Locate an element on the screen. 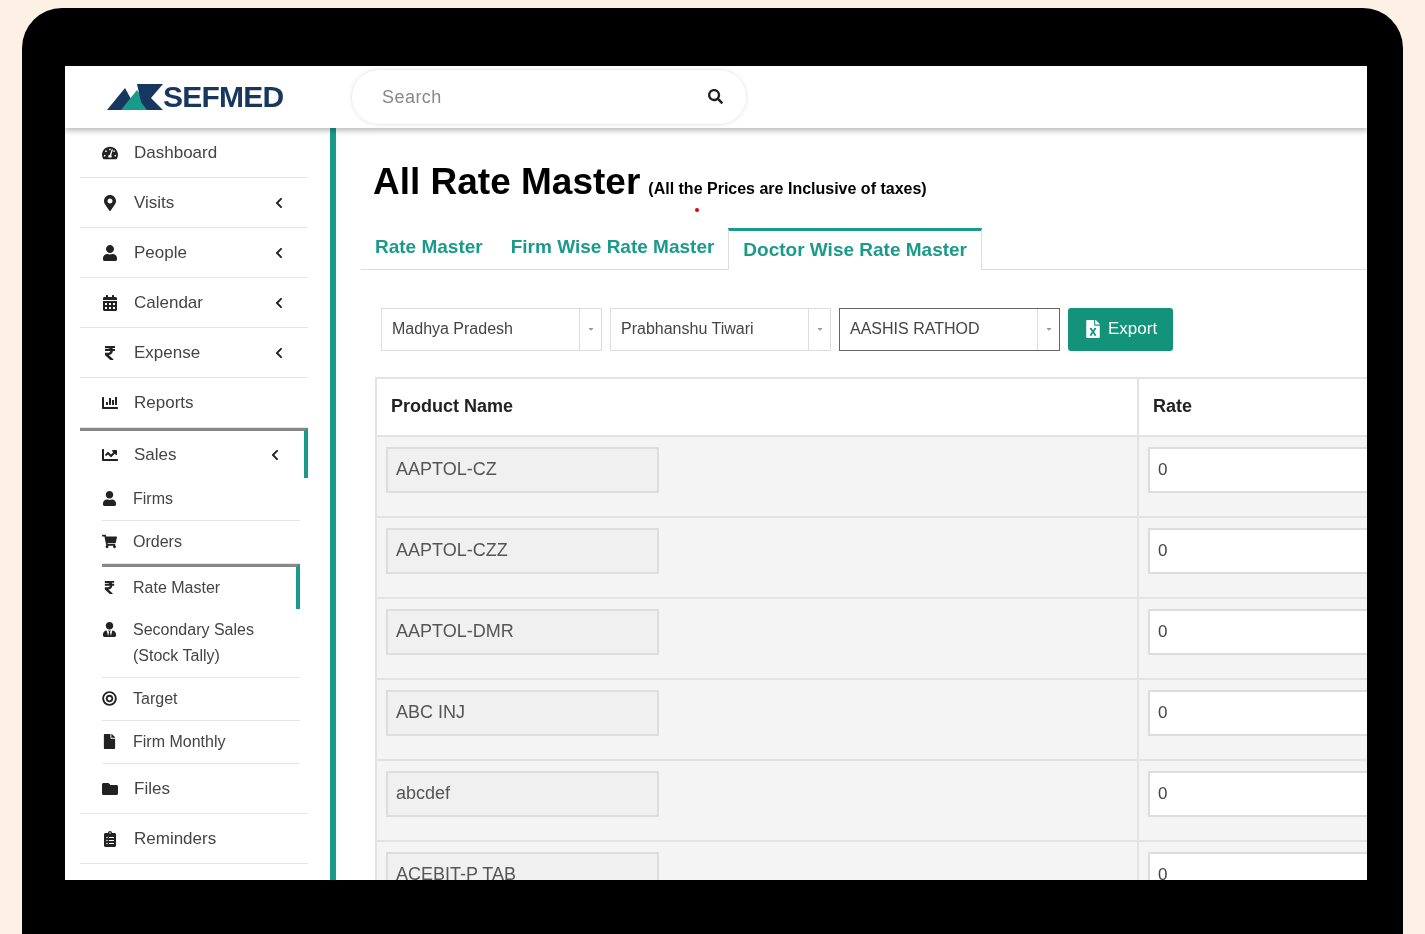 This screenshot has height=934, width=1425. calendar-icon is located at coordinates (110, 302).